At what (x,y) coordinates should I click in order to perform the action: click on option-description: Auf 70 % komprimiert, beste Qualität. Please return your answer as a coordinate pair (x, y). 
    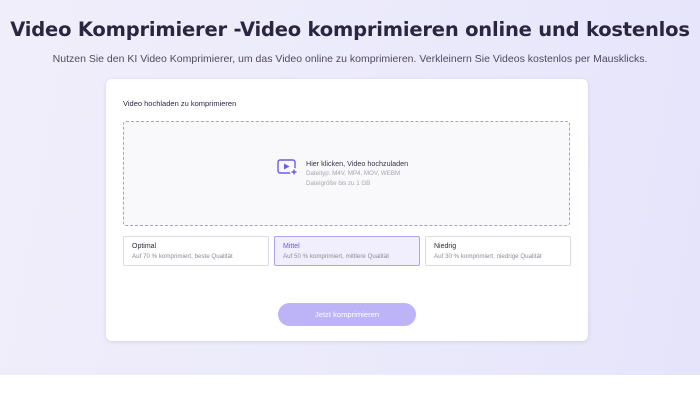
    Looking at the image, I should click on (182, 256).